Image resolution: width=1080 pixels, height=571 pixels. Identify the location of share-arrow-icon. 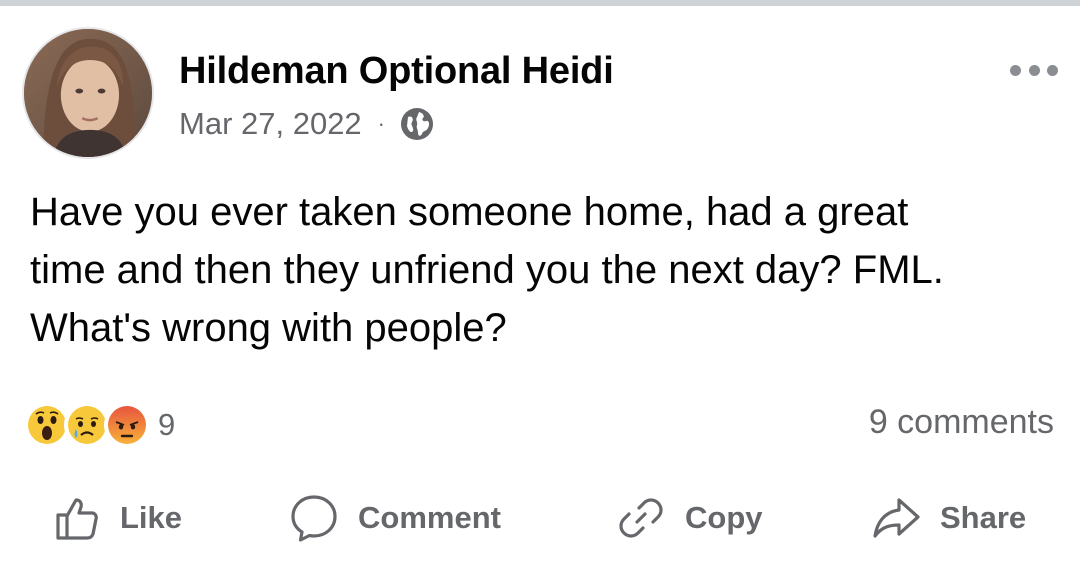
(896, 518).